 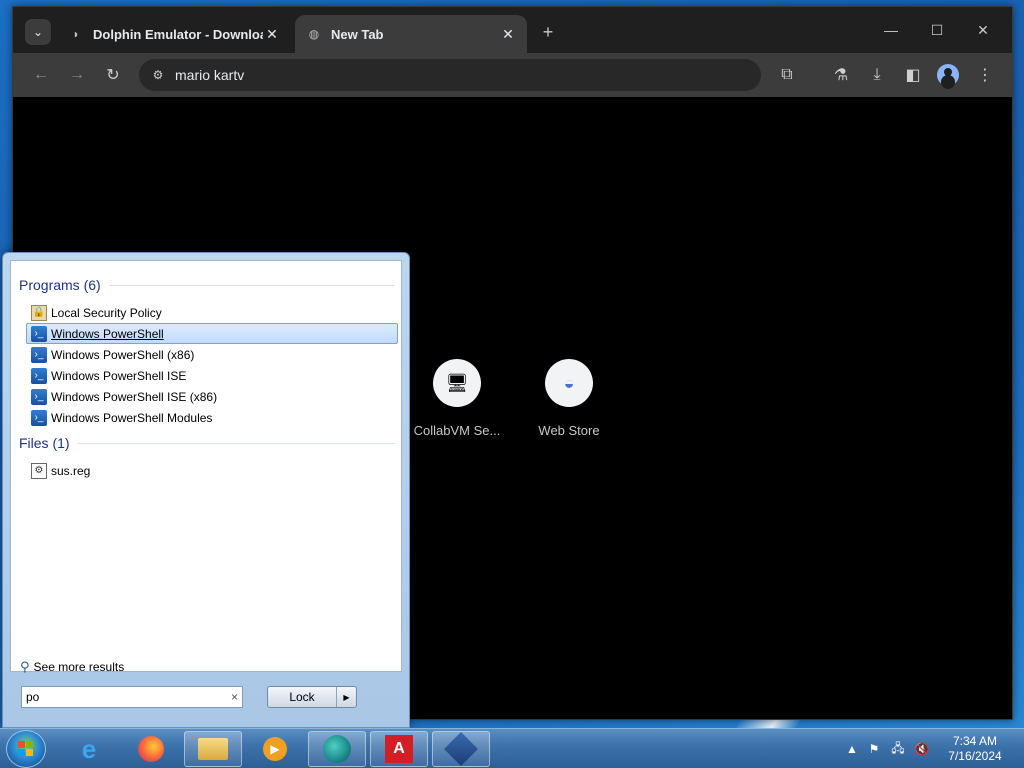 What do you see at coordinates (25, 666) in the screenshot?
I see `magnifier-icon: ⚲` at bounding box center [25, 666].